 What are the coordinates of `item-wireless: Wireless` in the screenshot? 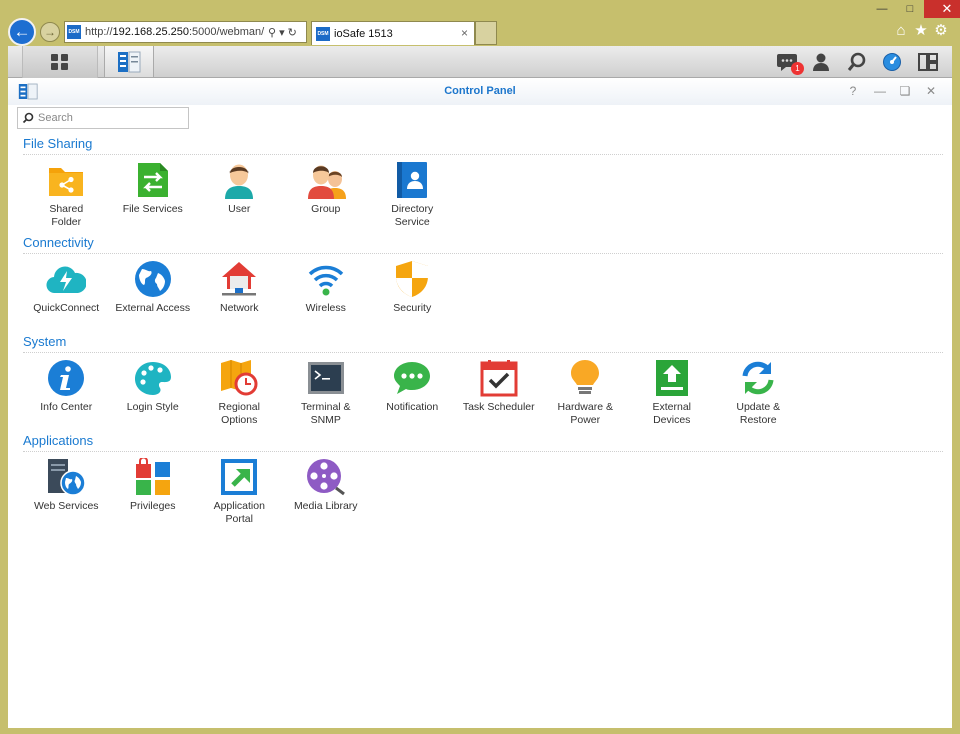 It's located at (326, 287).